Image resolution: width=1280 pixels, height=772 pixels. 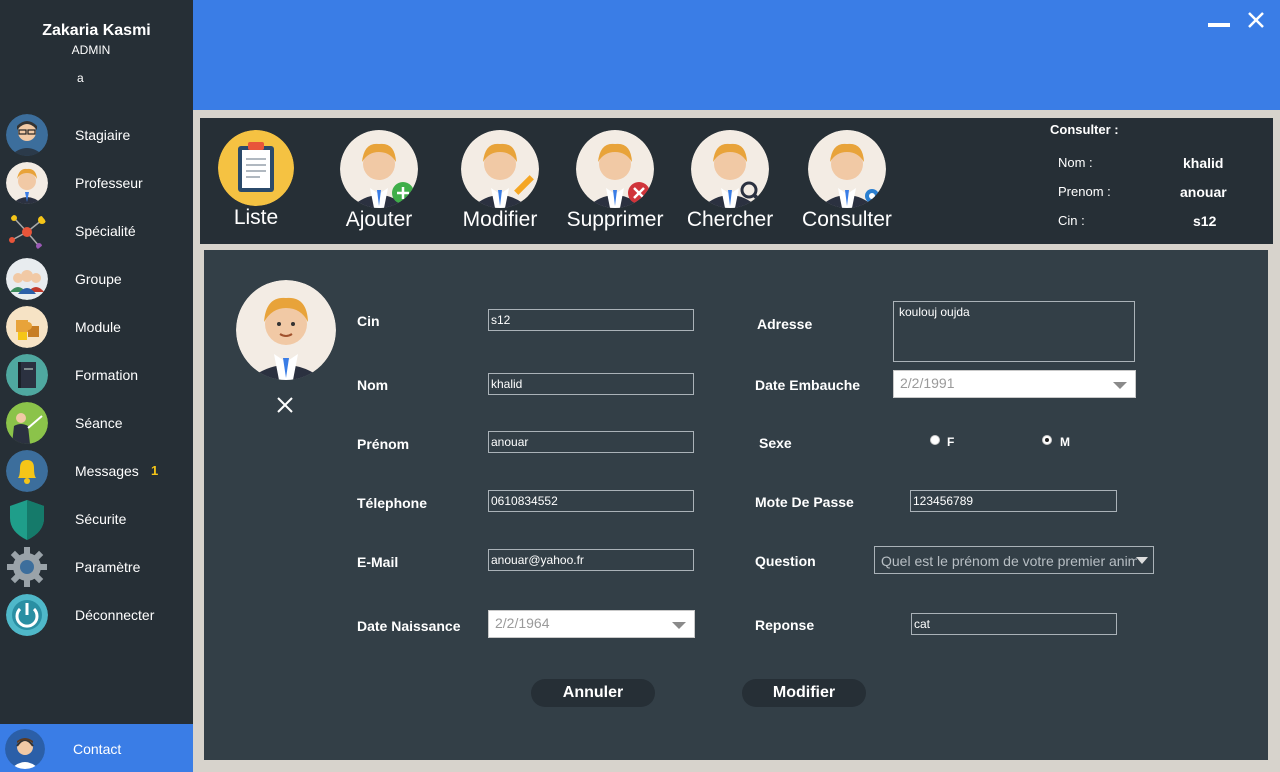 What do you see at coordinates (1013, 501) in the screenshot?
I see `password-input` at bounding box center [1013, 501].